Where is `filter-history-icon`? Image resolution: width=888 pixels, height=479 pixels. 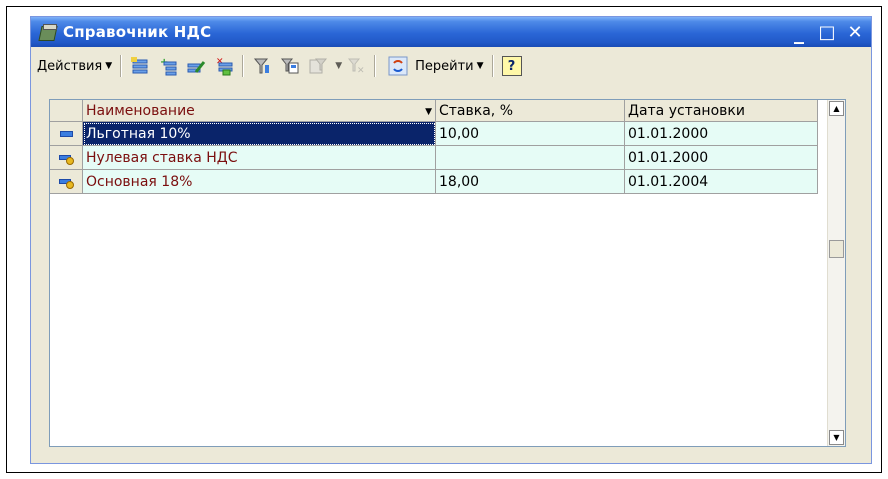 filter-history-icon is located at coordinates (318, 66).